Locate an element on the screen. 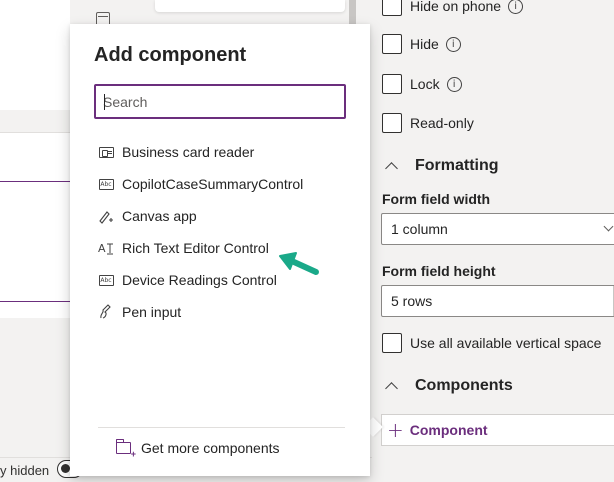  lock-checkbox is located at coordinates (392, 84).